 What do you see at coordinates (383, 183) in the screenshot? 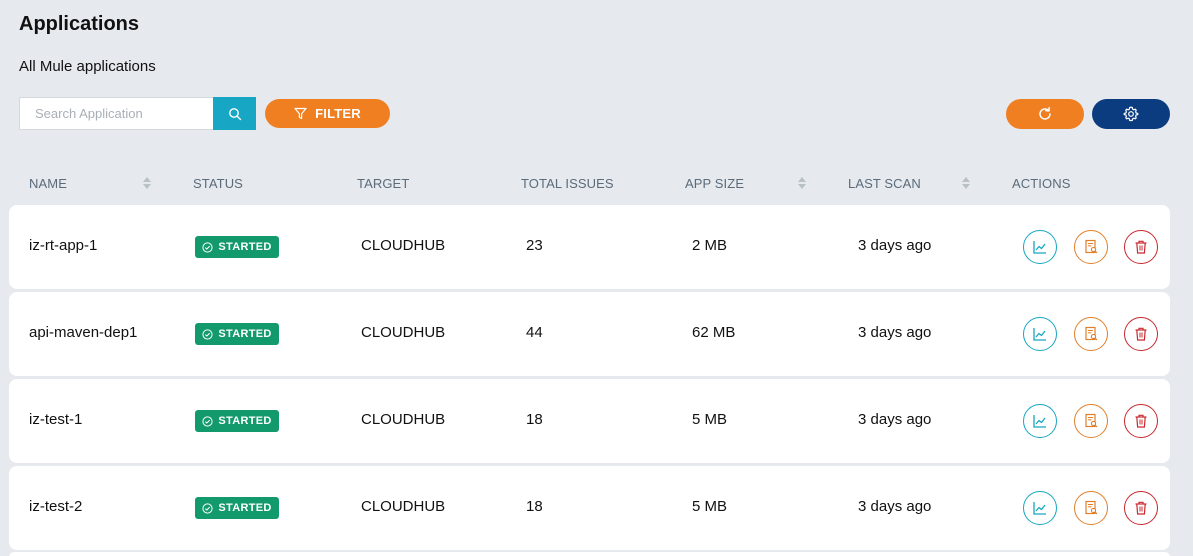
I see `column-header-target: TARGET` at bounding box center [383, 183].